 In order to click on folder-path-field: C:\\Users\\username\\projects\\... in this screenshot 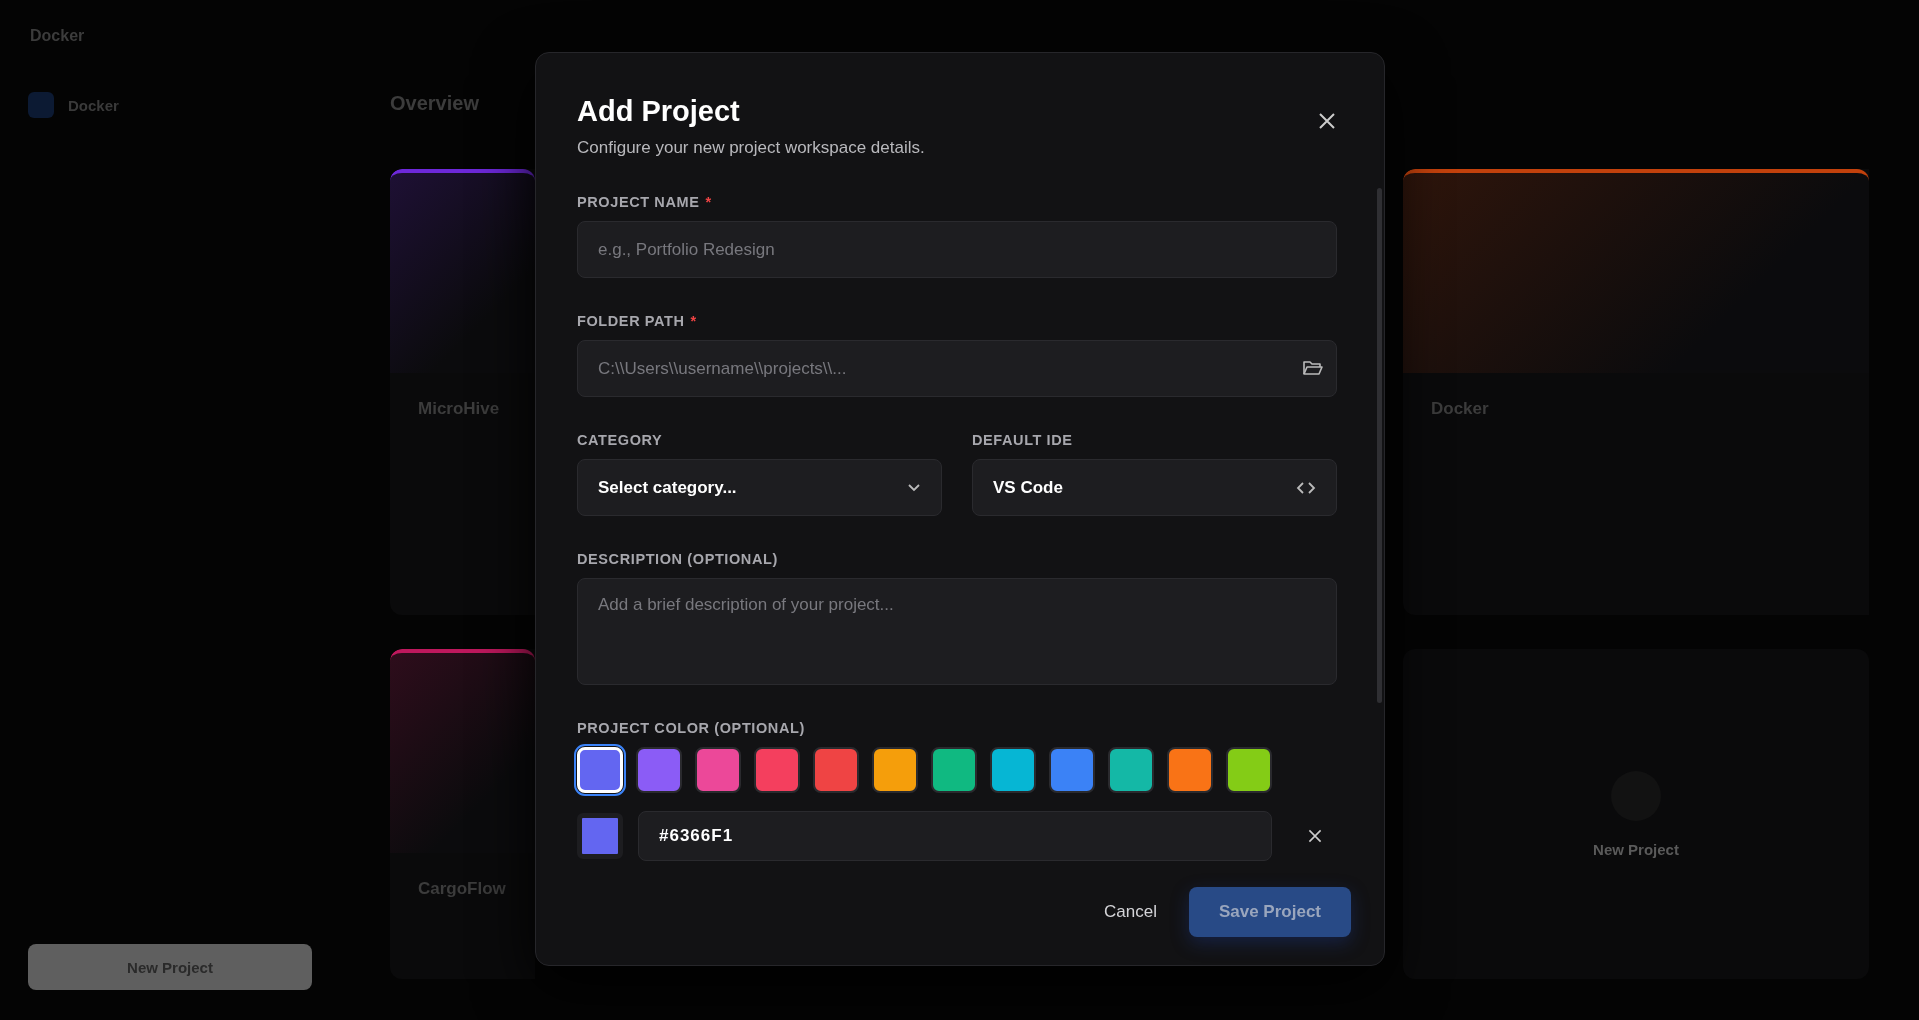, I will do `click(957, 368)`.